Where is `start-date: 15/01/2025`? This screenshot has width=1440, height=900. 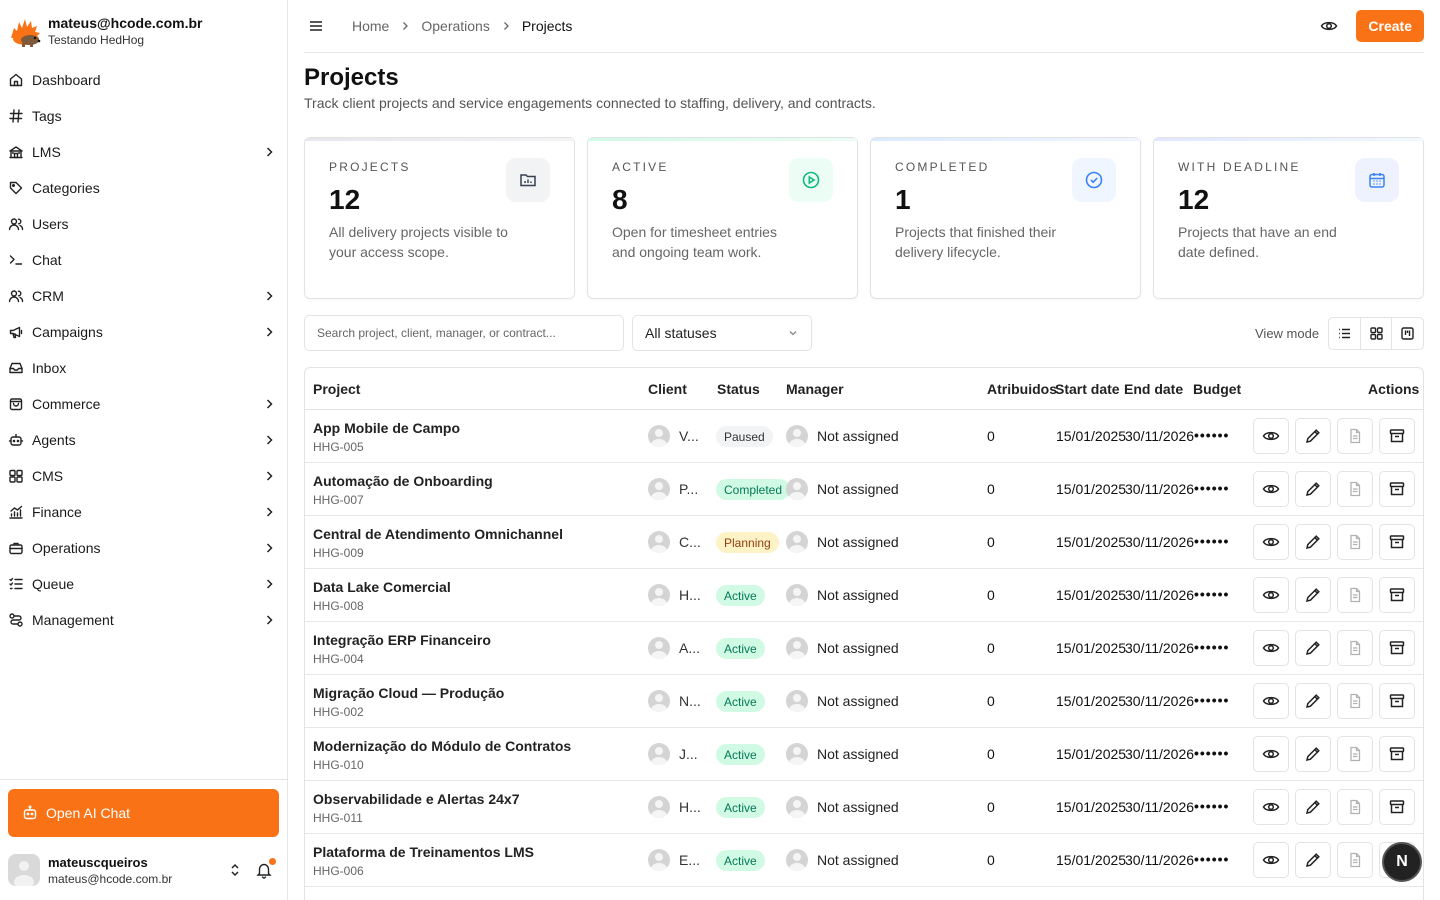 start-date: 15/01/2025 is located at coordinates (1091, 436).